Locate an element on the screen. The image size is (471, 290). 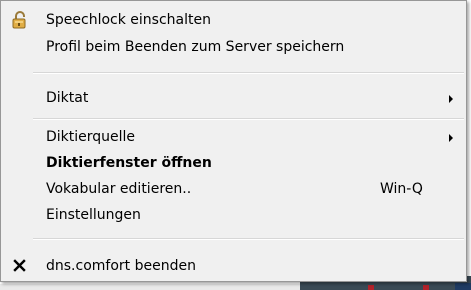
menu-item-label: Diktat is located at coordinates (67, 98).